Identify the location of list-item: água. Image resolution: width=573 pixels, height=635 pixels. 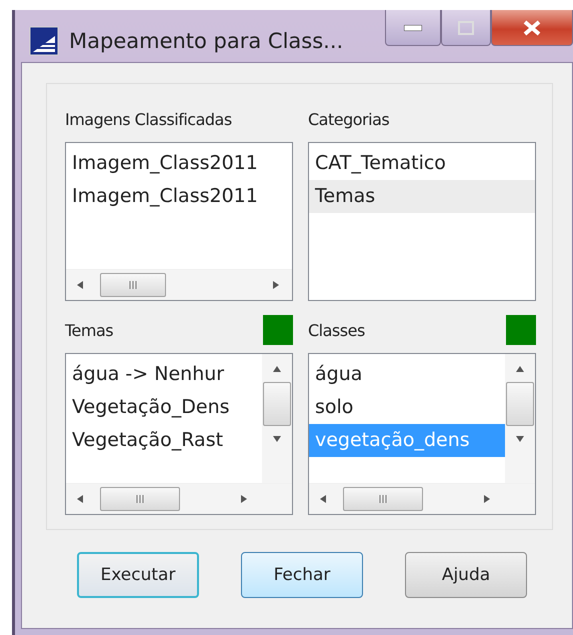
(407, 374).